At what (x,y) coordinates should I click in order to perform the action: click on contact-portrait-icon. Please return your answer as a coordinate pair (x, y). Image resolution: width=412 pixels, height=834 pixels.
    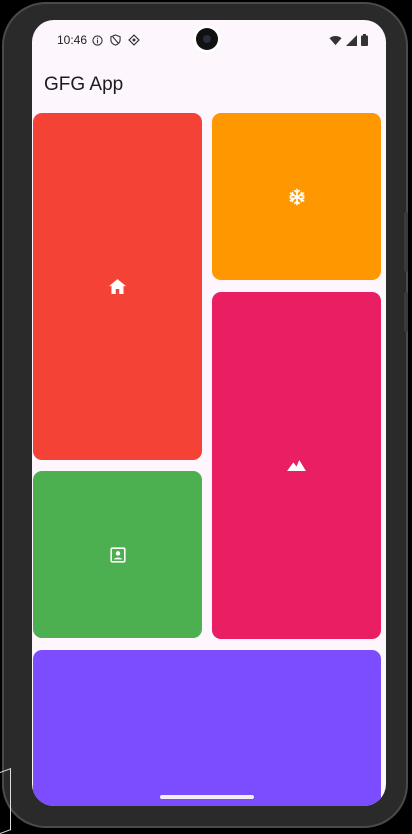
    Looking at the image, I should click on (117, 554).